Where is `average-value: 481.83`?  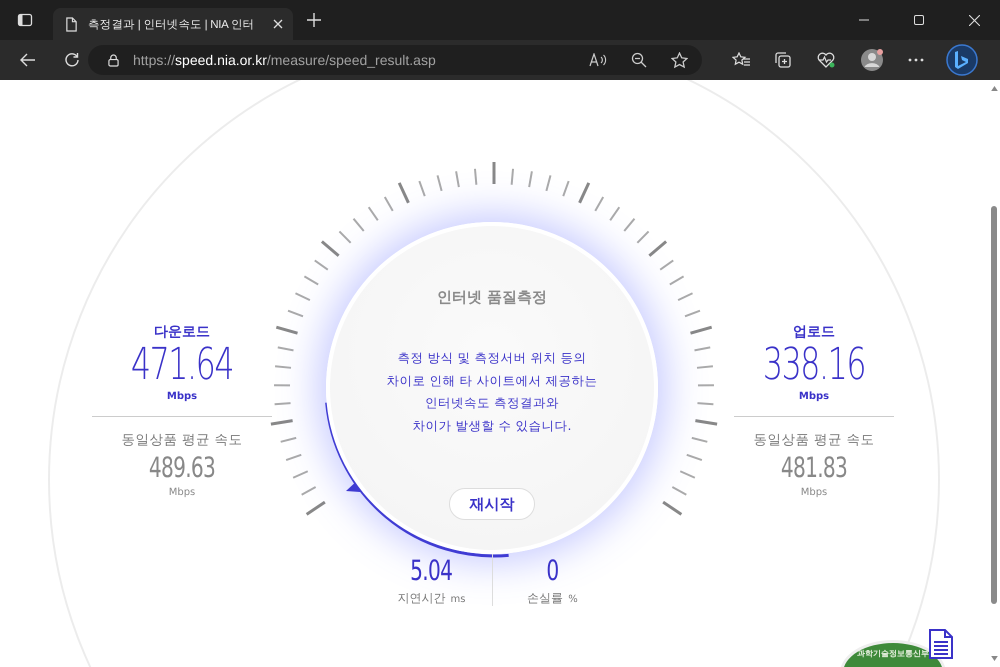
average-value: 481.83 is located at coordinates (814, 468).